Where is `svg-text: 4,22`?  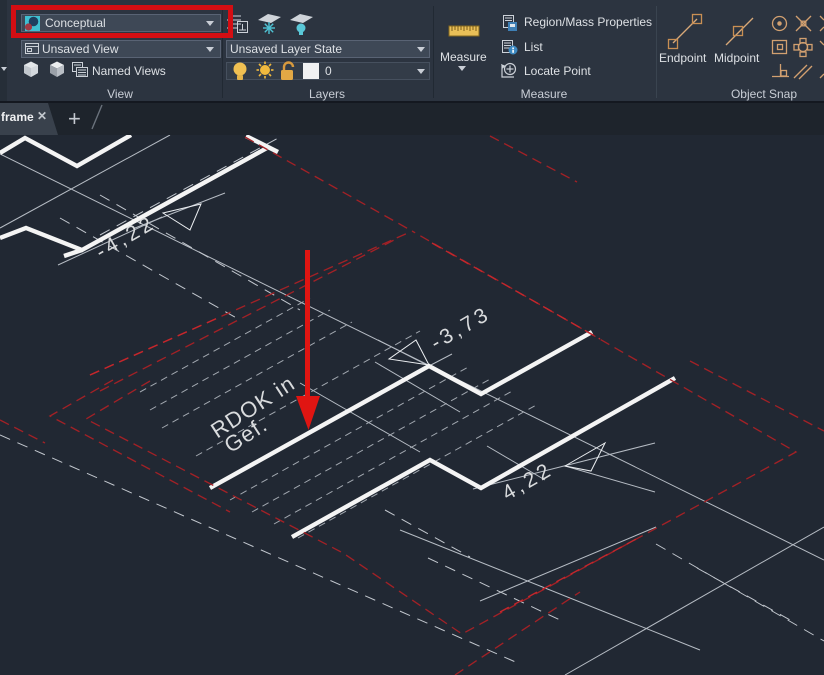 svg-text: 4,22 is located at coordinates (527, 481).